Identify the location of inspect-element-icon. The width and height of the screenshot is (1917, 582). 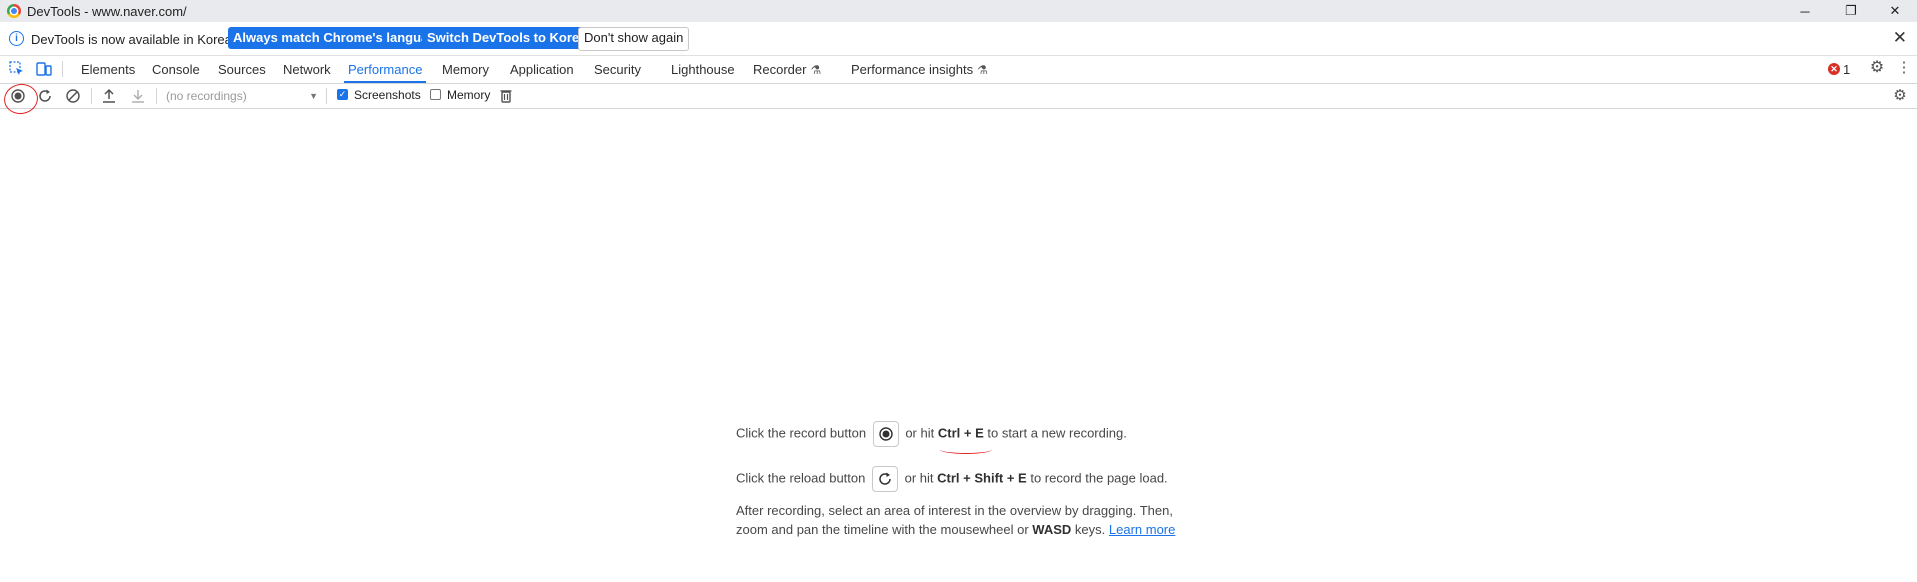
(17, 69).